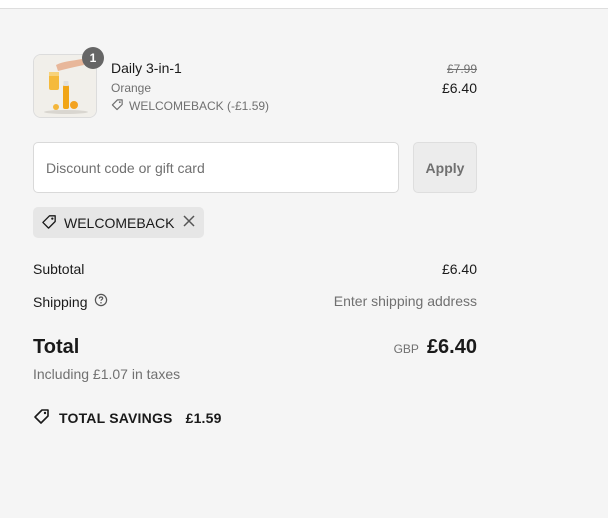 The image size is (608, 518). I want to click on discount-code-input, so click(216, 167).